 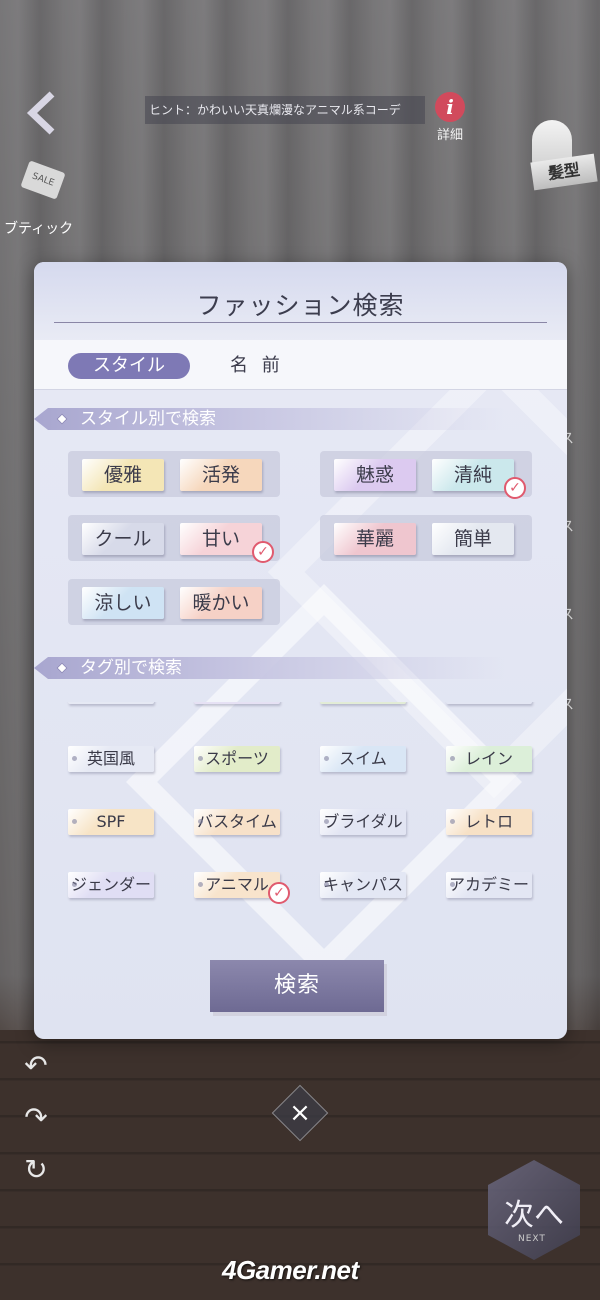 What do you see at coordinates (300, 365) in the screenshot?
I see `search-mode-tabs: スタイル 名 前` at bounding box center [300, 365].